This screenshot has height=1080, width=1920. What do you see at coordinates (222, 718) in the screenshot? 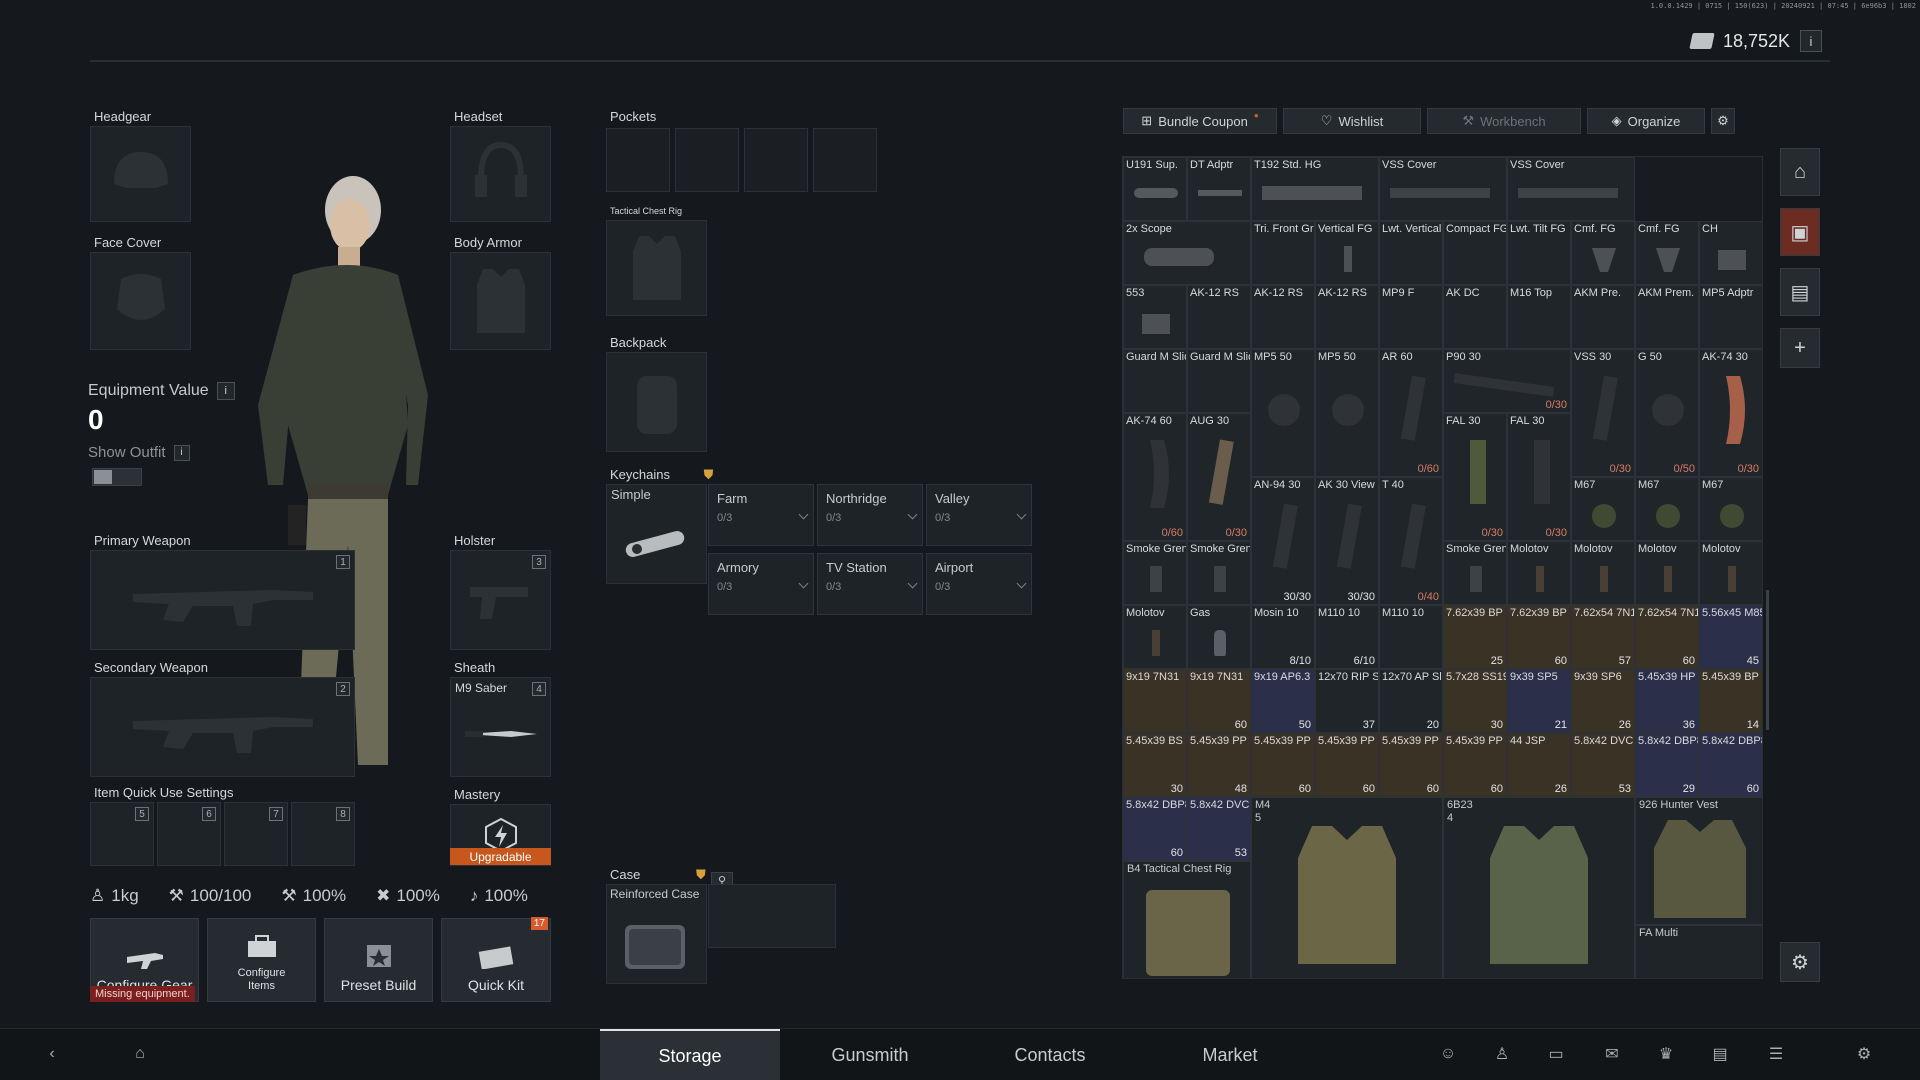
I see `secondary-weapon-slot: Secondary Weapon 2` at bounding box center [222, 718].